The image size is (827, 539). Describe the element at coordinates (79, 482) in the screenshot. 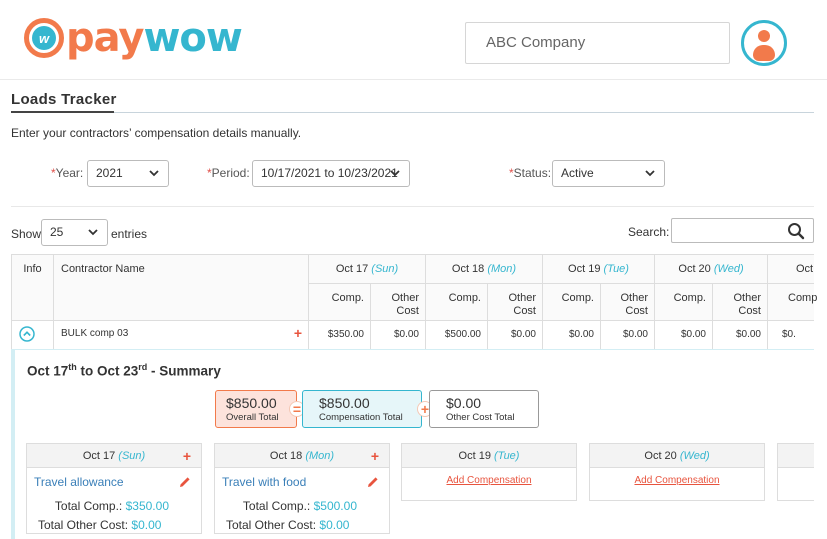

I see `compensation-item-link: Travel allowance` at that location.